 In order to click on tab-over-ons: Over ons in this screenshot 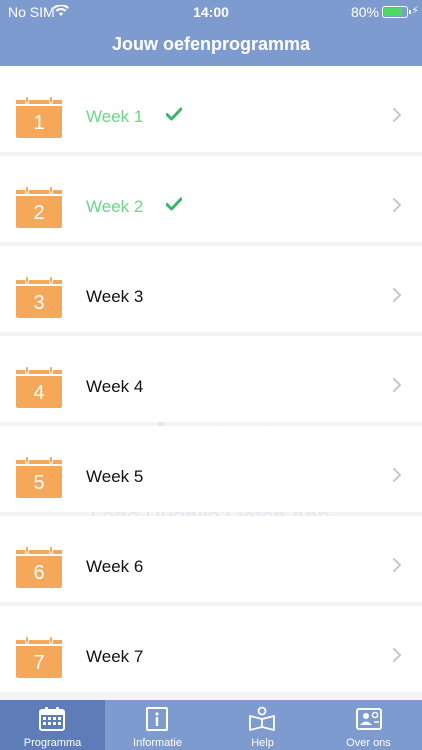, I will do `click(368, 725)`.